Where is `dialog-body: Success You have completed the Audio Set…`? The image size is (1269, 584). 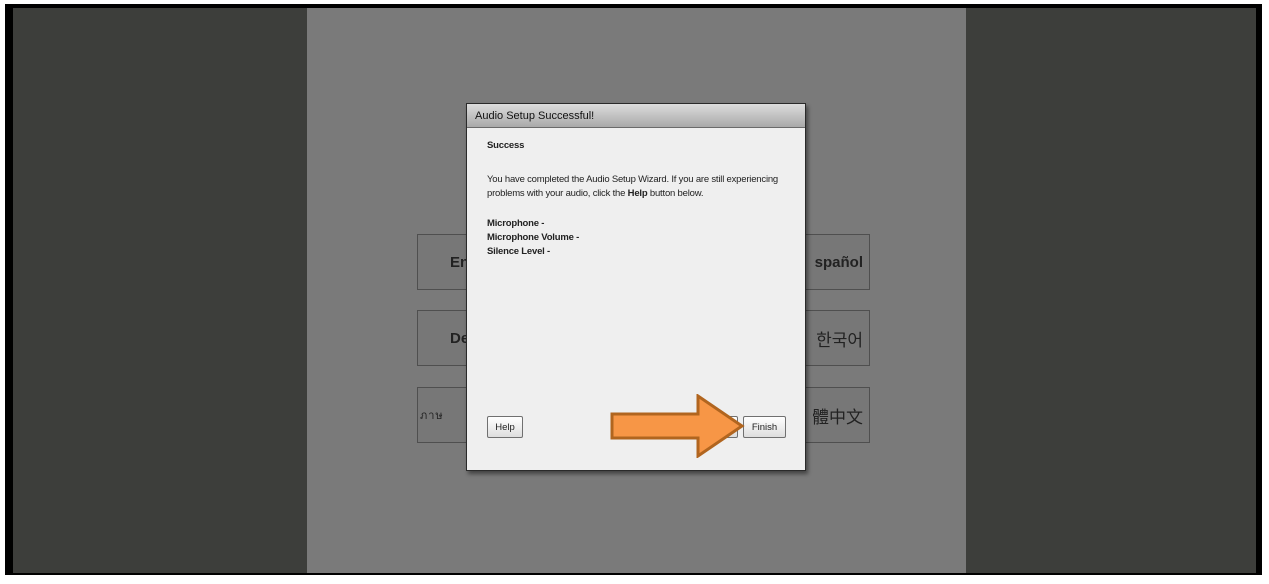
dialog-body: Success You have completed the Audio Set… is located at coordinates (636, 193).